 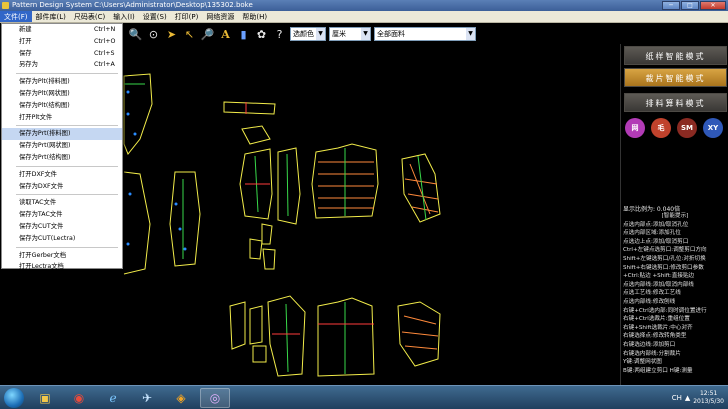 What do you see at coordinates (364, 397) in the screenshot?
I see `taskbar: ▣ ◉ ℯ ✈ ◈ ◎ CH ▲ 12:51 2013/5/30` at bounding box center [364, 397].